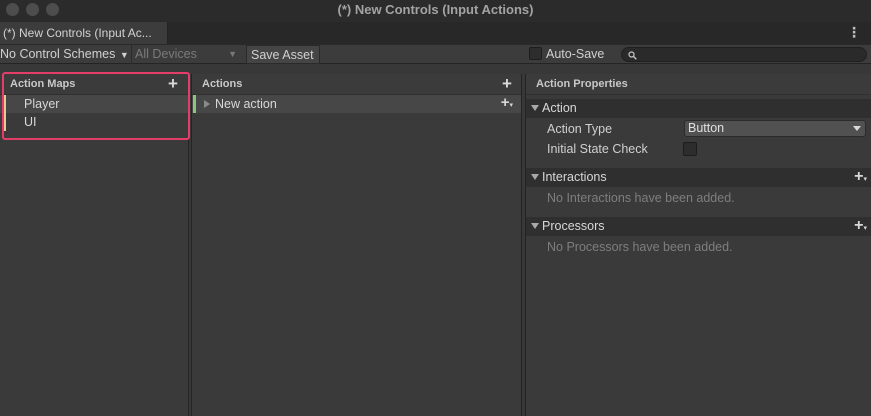 This screenshot has width=871, height=416. Describe the element at coordinates (775, 128) in the screenshot. I see `action-type-dropdown: Button` at that location.